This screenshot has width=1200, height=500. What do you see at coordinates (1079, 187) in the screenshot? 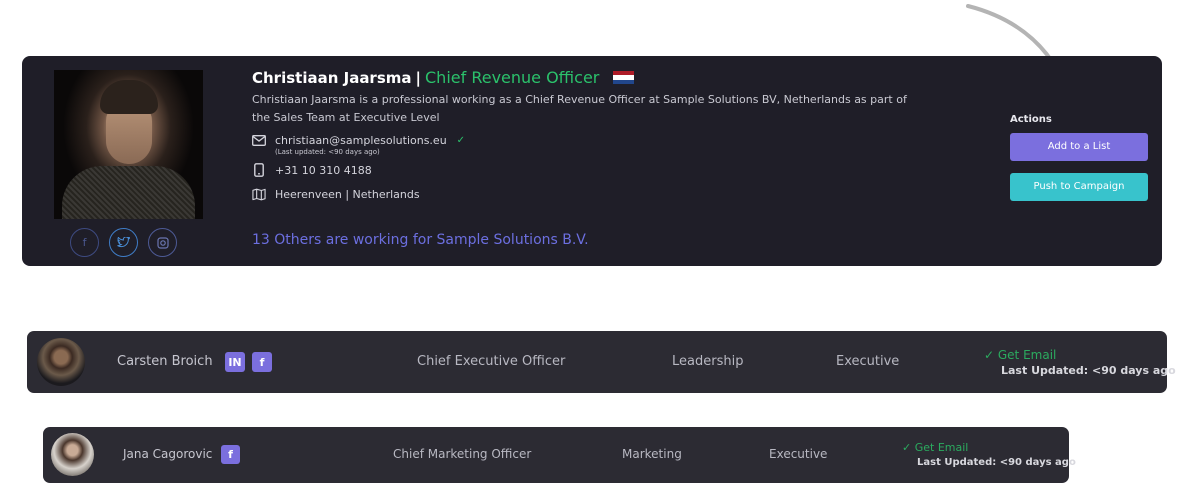
I see `push-to-campaign-button: Push to Campaign` at bounding box center [1079, 187].